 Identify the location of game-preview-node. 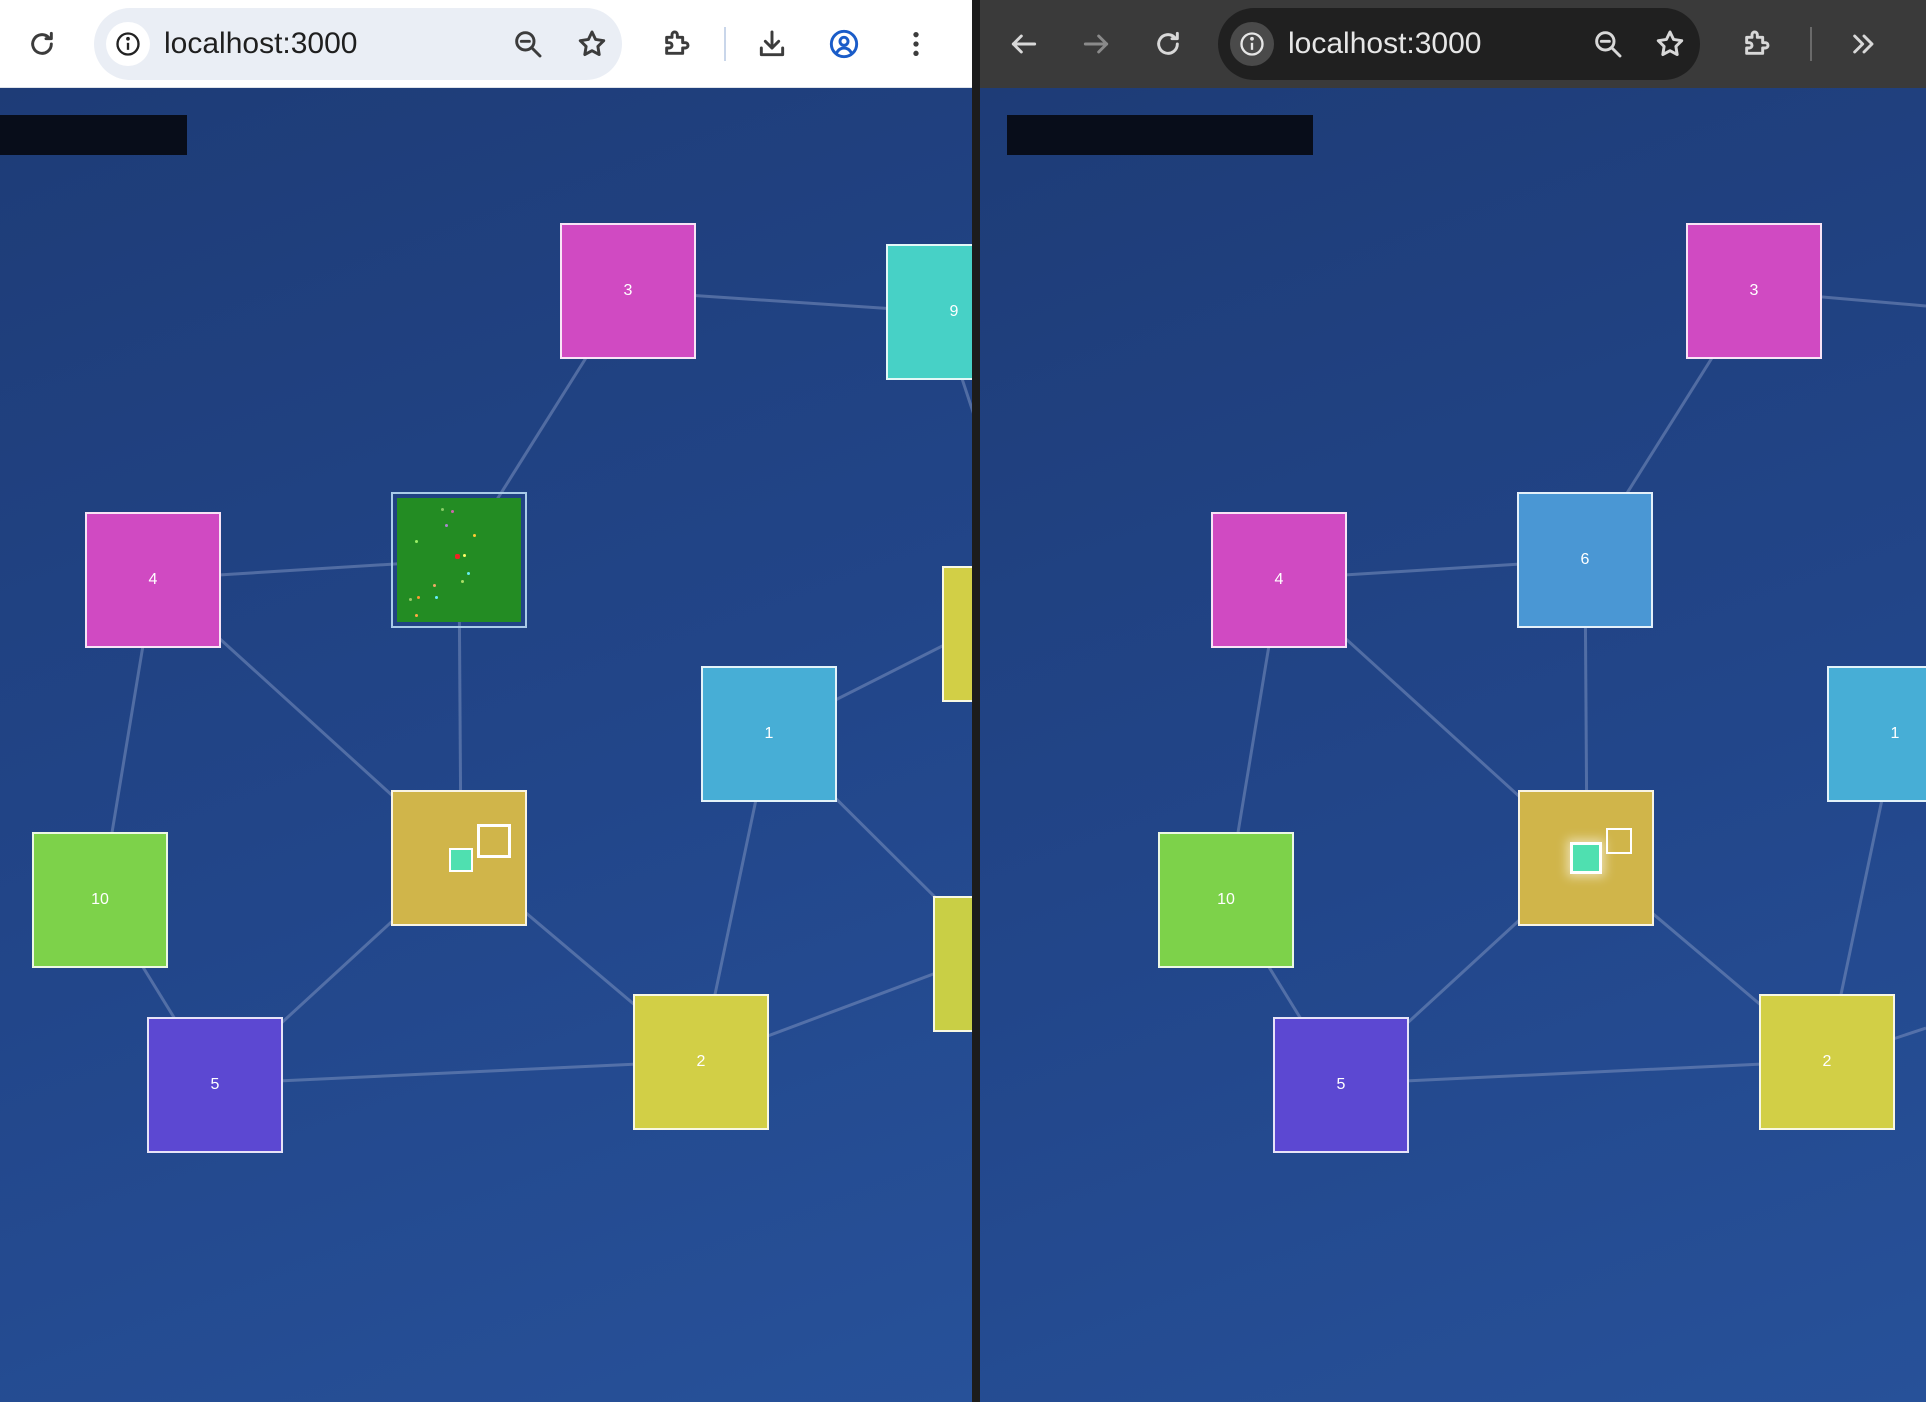
(459, 560).